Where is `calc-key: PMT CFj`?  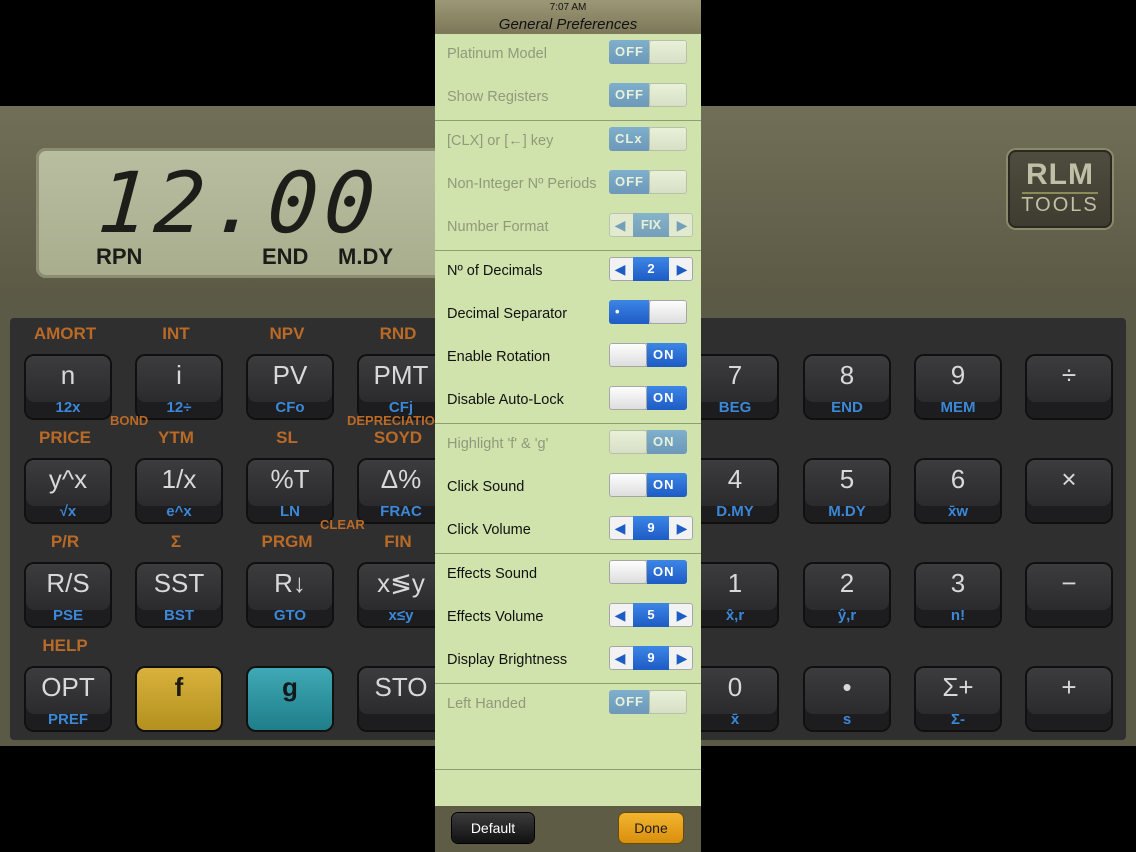
calc-key: PMT CFj is located at coordinates (401, 387).